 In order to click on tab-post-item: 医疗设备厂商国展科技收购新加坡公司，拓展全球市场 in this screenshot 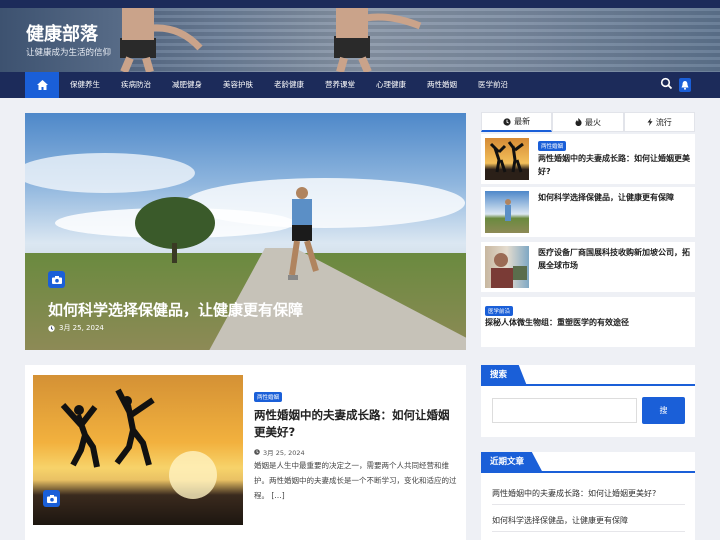, I will do `click(588, 267)`.